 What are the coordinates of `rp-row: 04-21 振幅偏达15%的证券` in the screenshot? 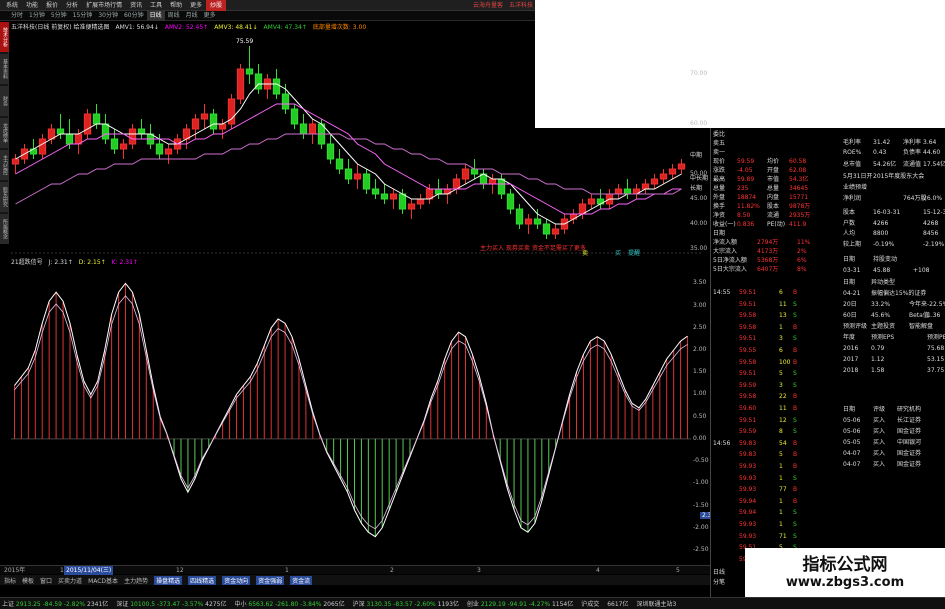 It's located at (894, 293).